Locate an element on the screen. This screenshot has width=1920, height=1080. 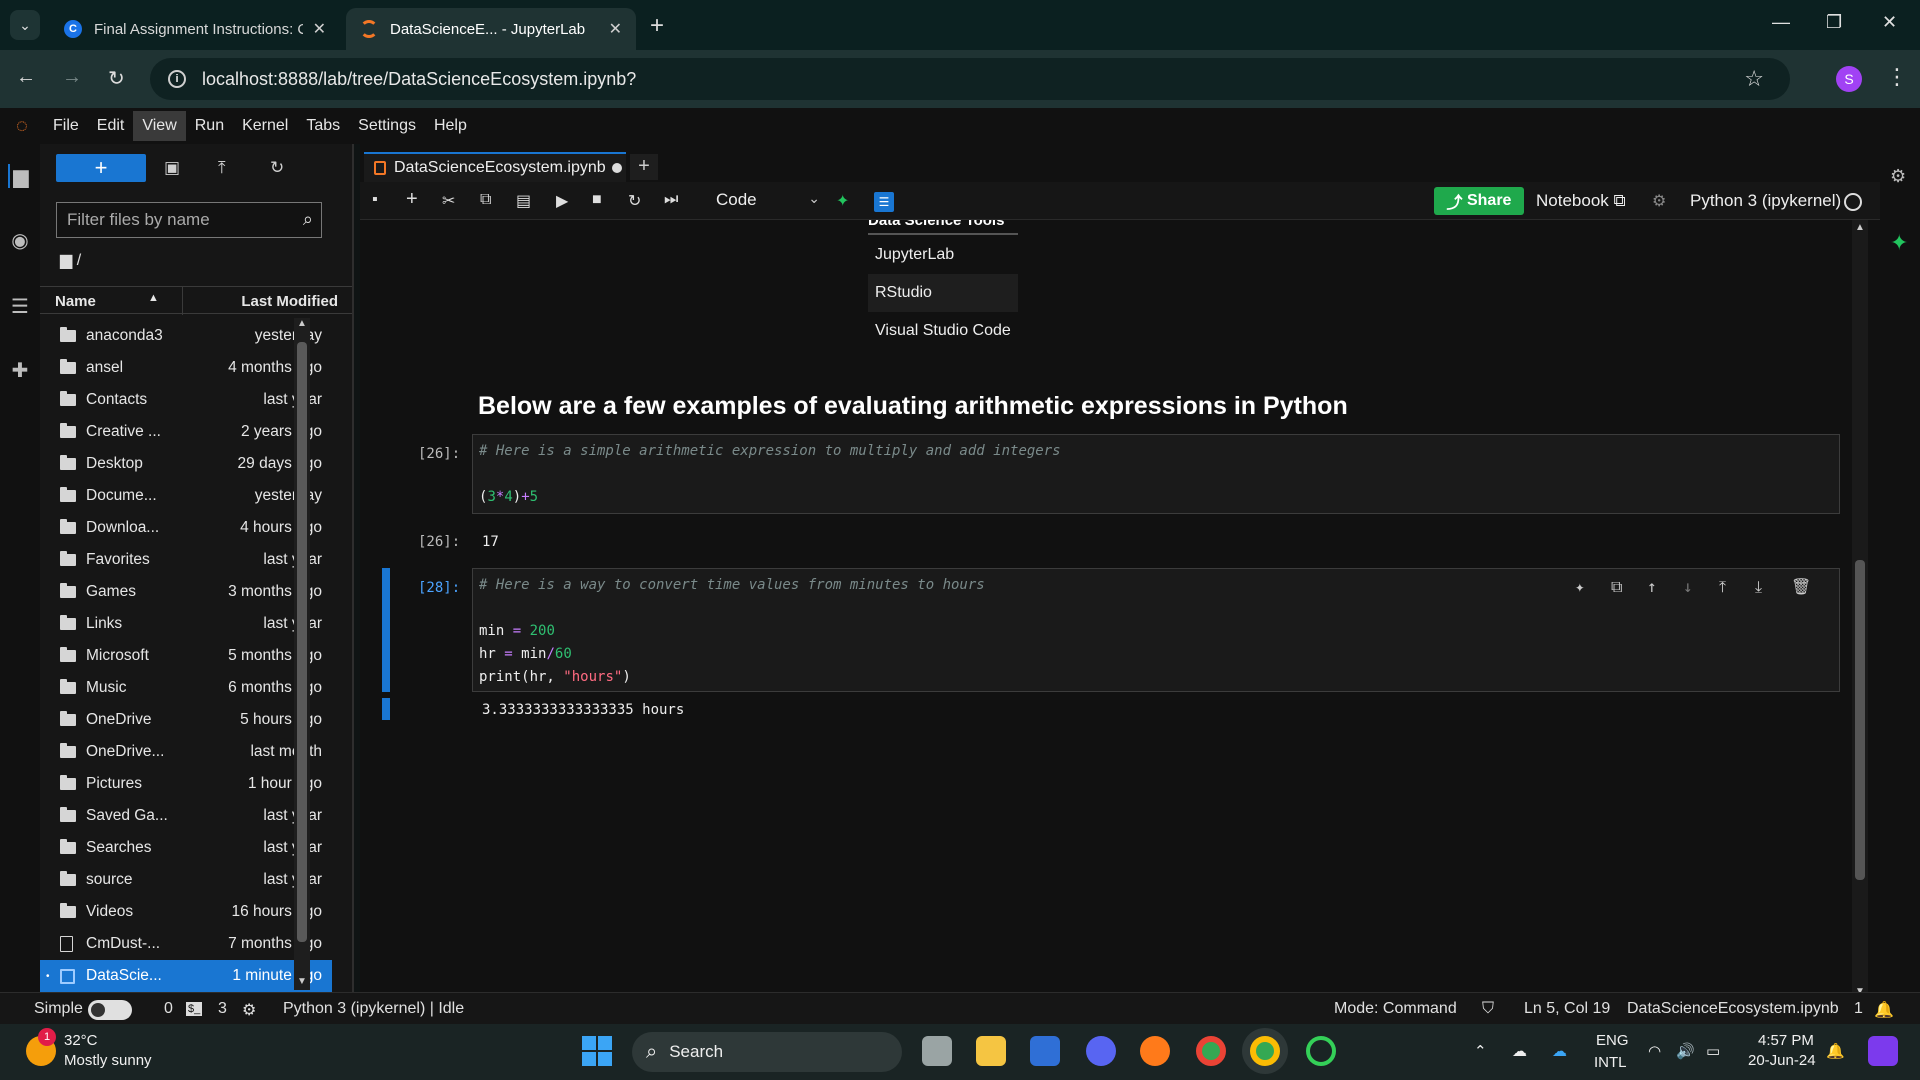
chrome-active-icon is located at coordinates (1265, 1051).